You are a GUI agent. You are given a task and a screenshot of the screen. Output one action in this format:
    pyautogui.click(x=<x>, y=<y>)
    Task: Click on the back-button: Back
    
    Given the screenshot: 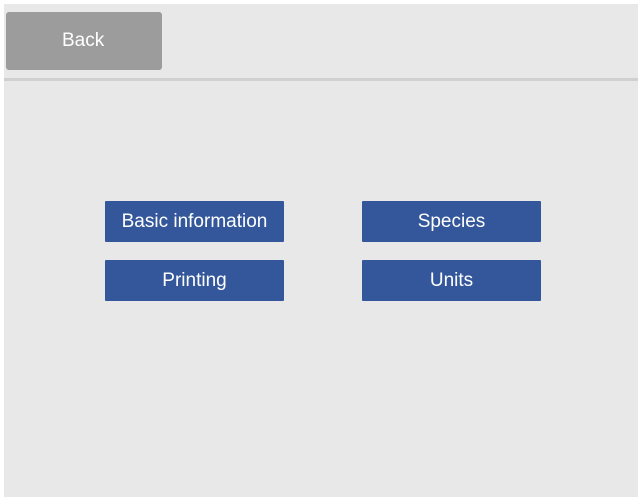 What is the action you would take?
    pyautogui.click(x=84, y=41)
    